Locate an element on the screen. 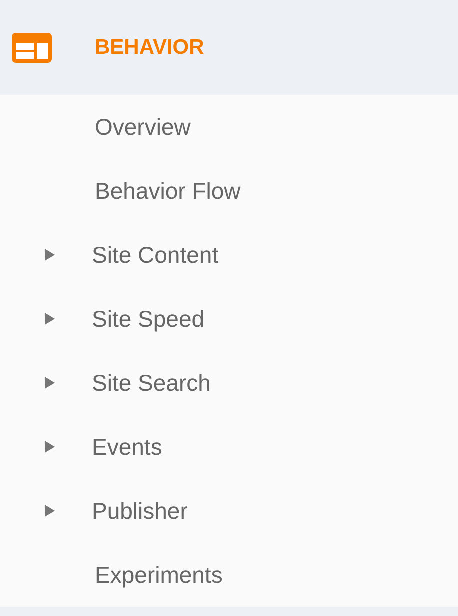 The width and height of the screenshot is (458, 616). nav-label: Site Content is located at coordinates (155, 255).